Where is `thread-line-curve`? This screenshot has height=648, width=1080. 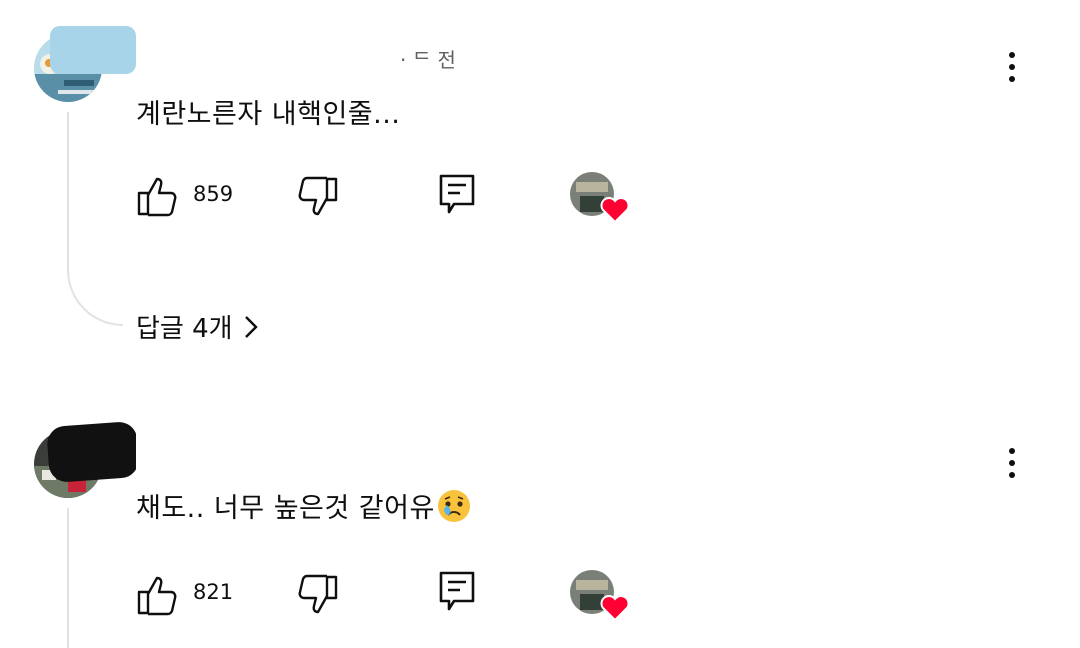 thread-line-curve is located at coordinates (95, 288).